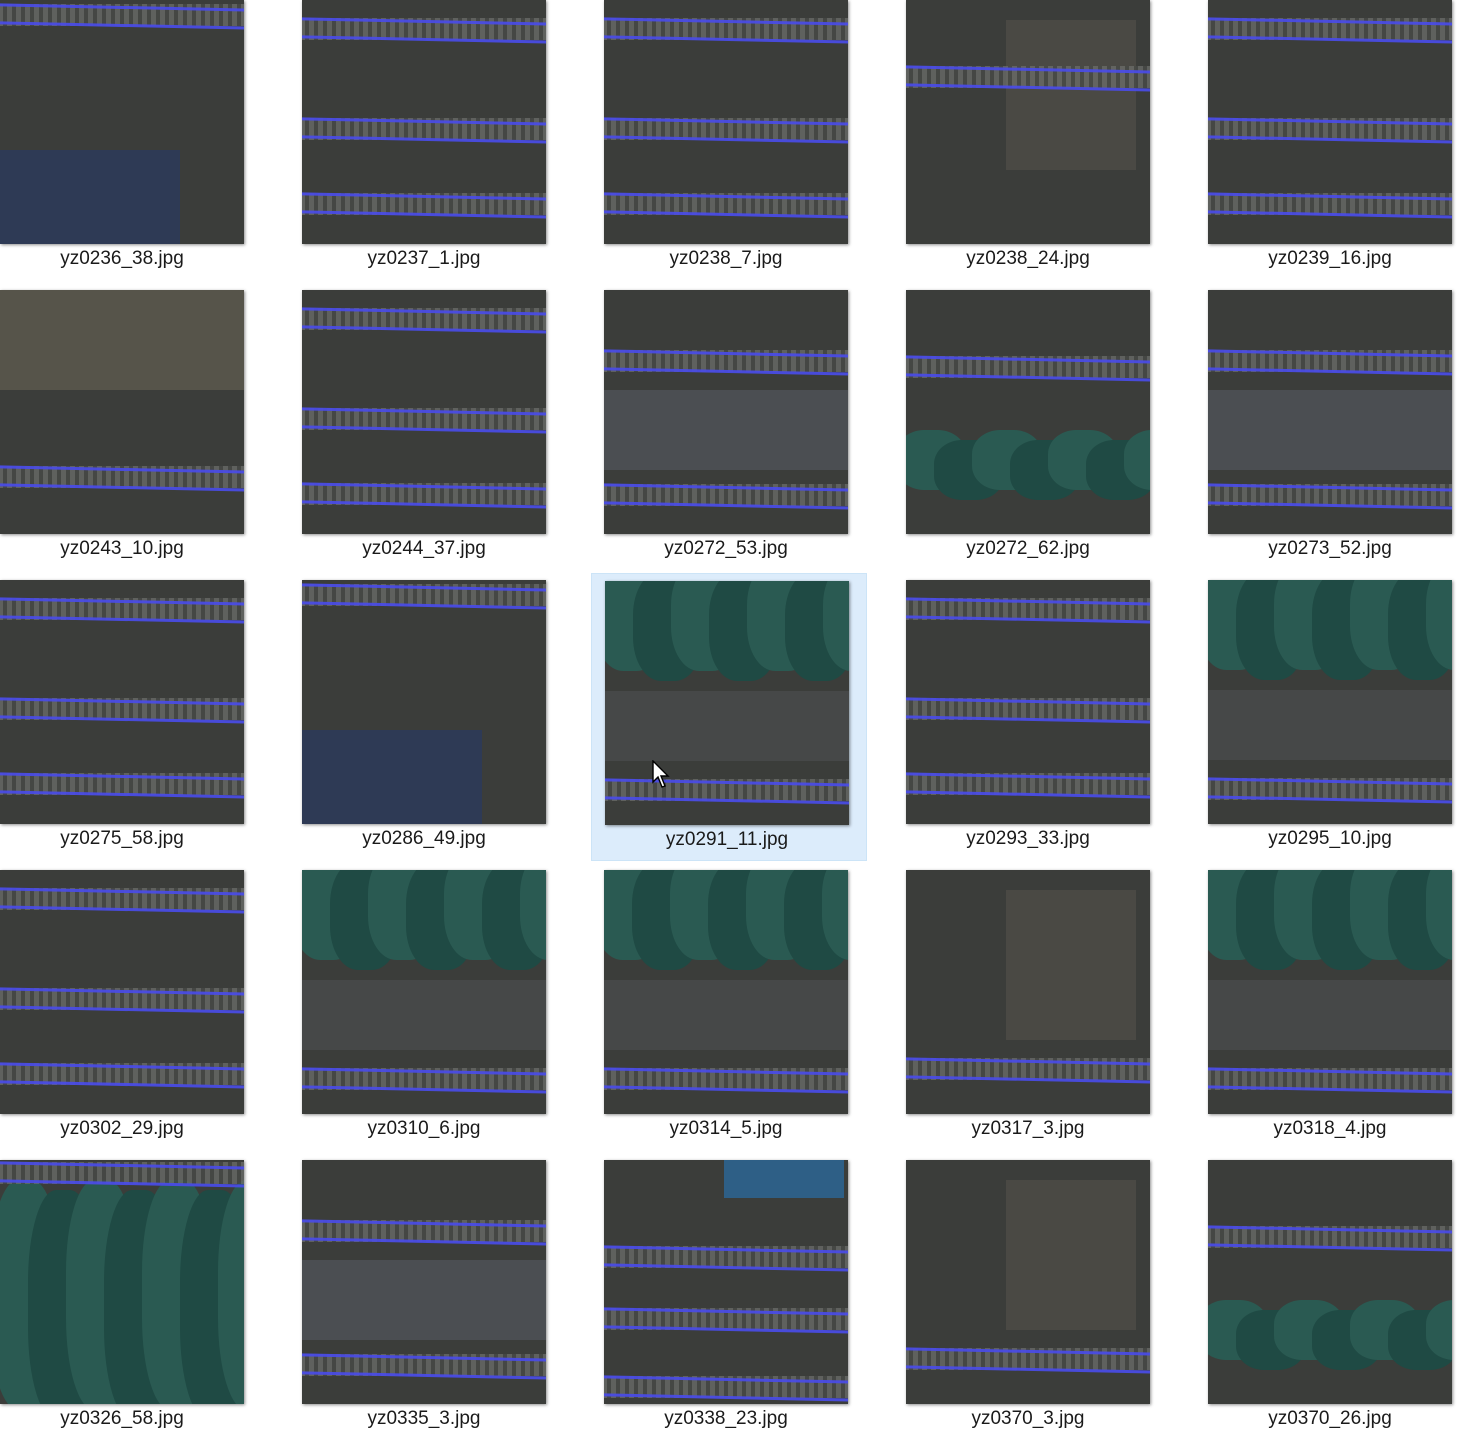  I want to click on file-item: yz0237_1.jpg, so click(432, 142).